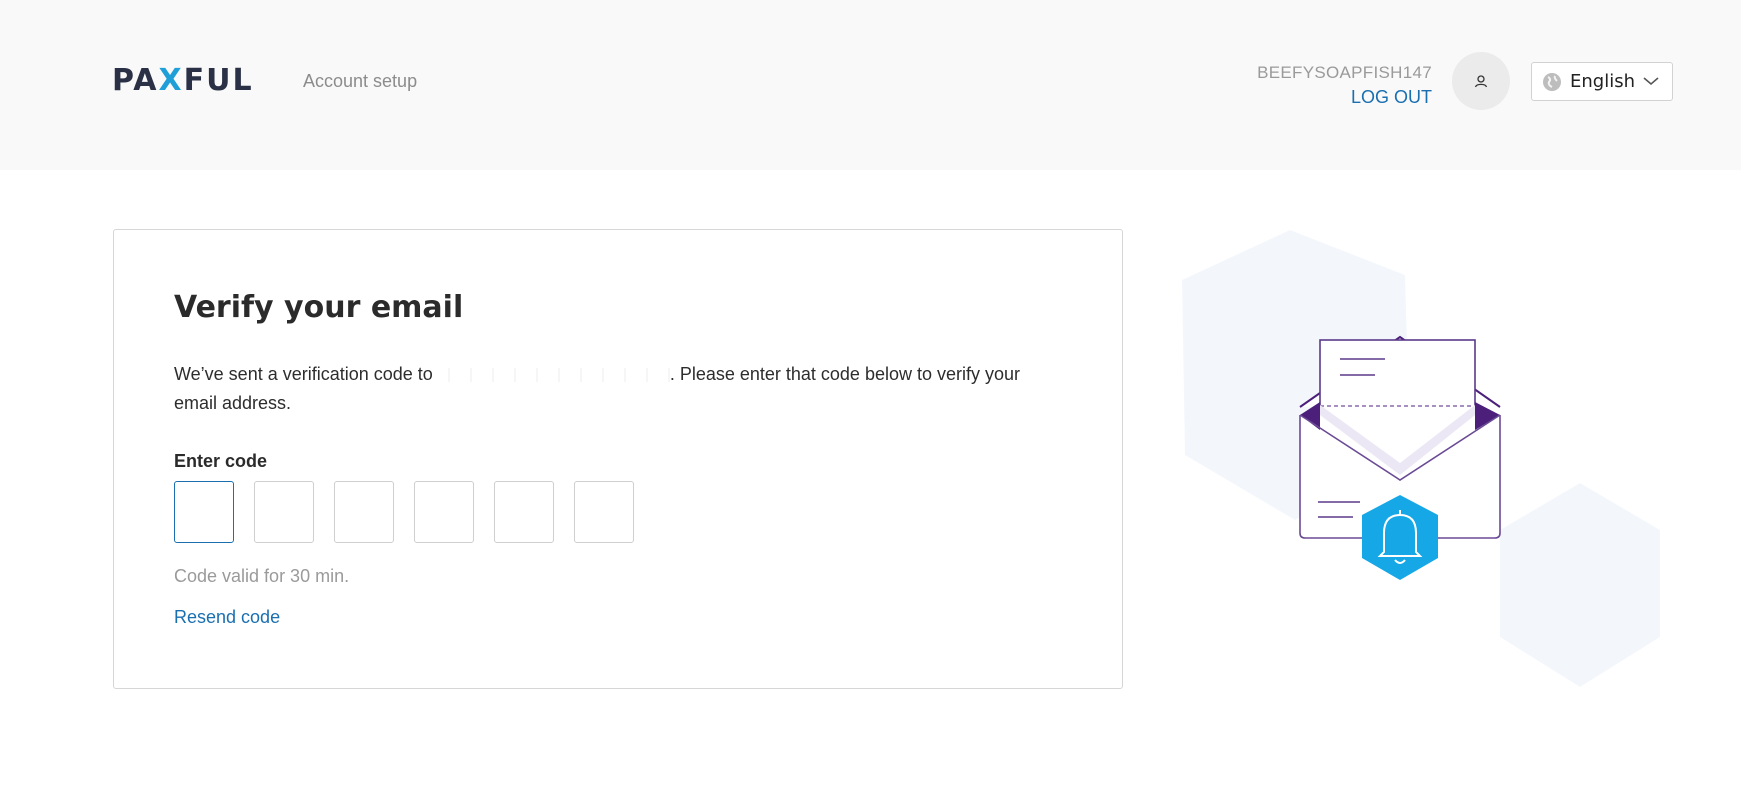 The height and width of the screenshot is (800, 1741). What do you see at coordinates (262, 576) in the screenshot?
I see `code-validity-text: Code valid for 30 min.` at bounding box center [262, 576].